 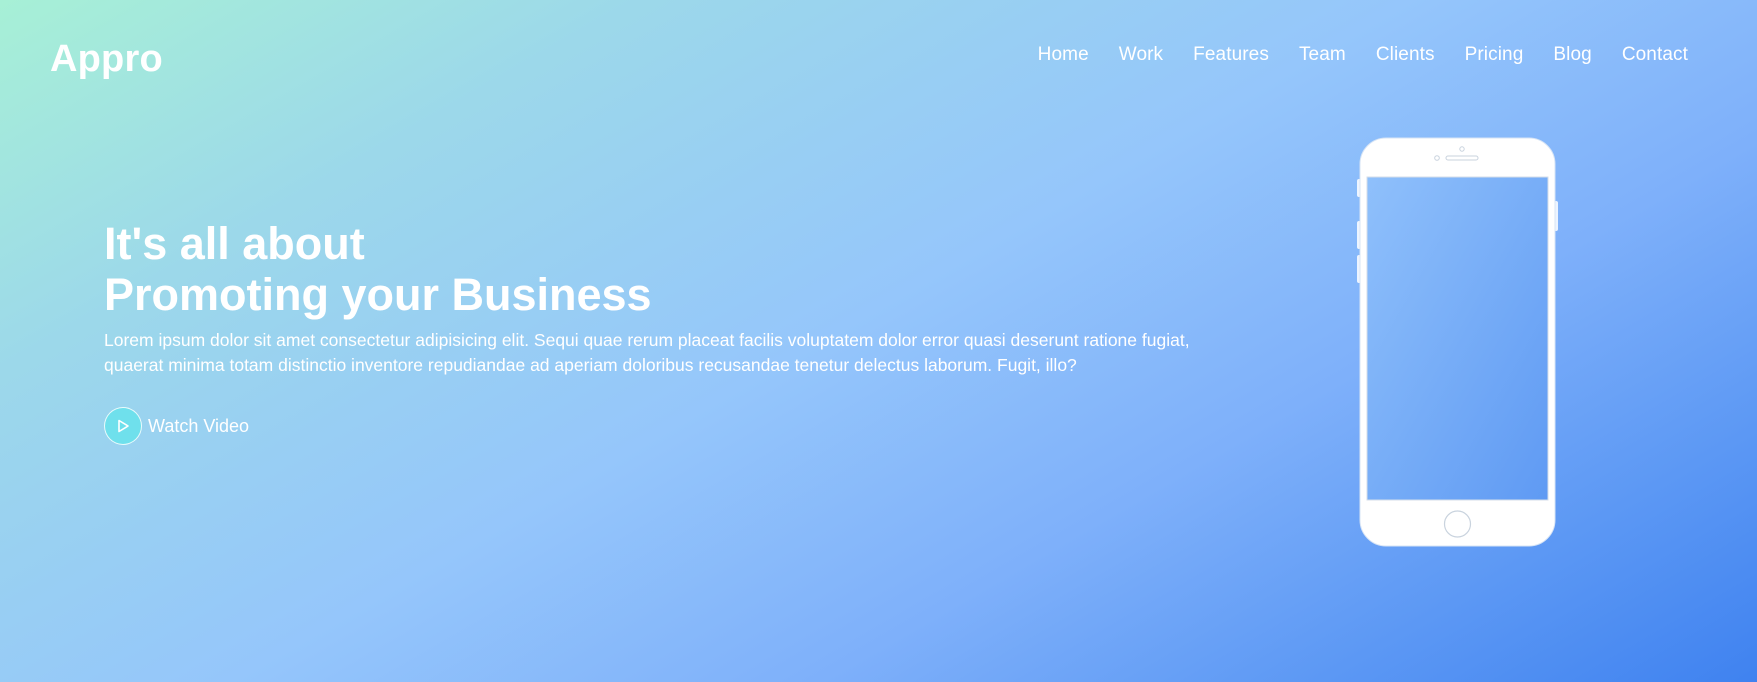 I want to click on nav-item-clients: Clients, so click(x=1405, y=55).